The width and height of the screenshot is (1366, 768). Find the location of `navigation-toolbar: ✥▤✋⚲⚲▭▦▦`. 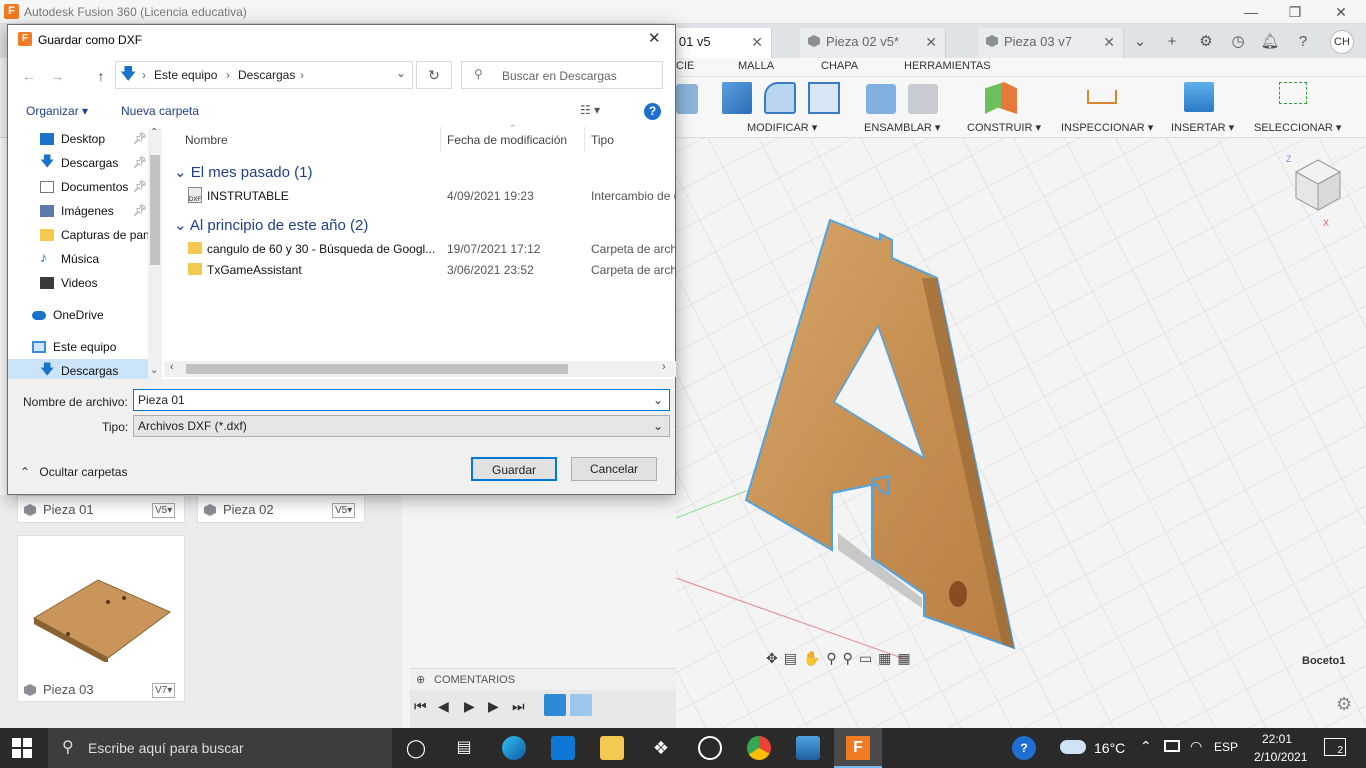

navigation-toolbar: ✥▤✋⚲⚲▭▦▦ is located at coordinates (883, 661).